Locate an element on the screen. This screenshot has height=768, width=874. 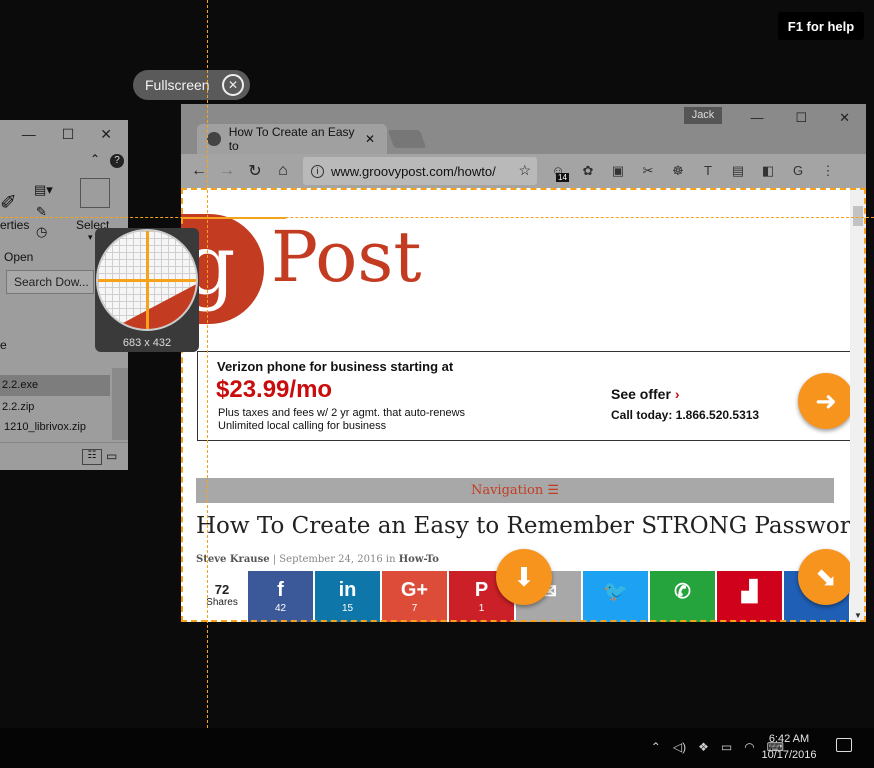
clock-date: 10/17/2016 is located at coordinates (789, 755).